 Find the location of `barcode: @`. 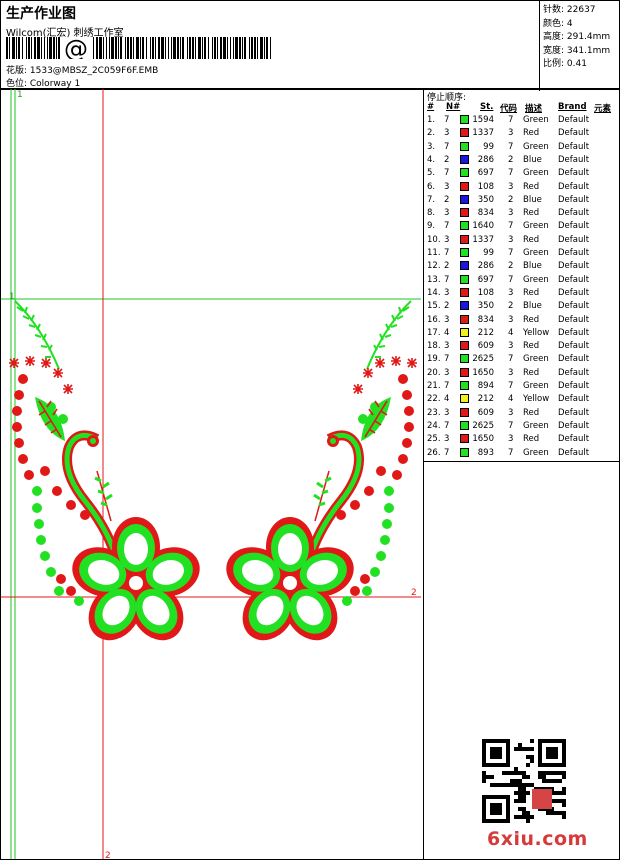

barcode: @ is located at coordinates (138, 48).